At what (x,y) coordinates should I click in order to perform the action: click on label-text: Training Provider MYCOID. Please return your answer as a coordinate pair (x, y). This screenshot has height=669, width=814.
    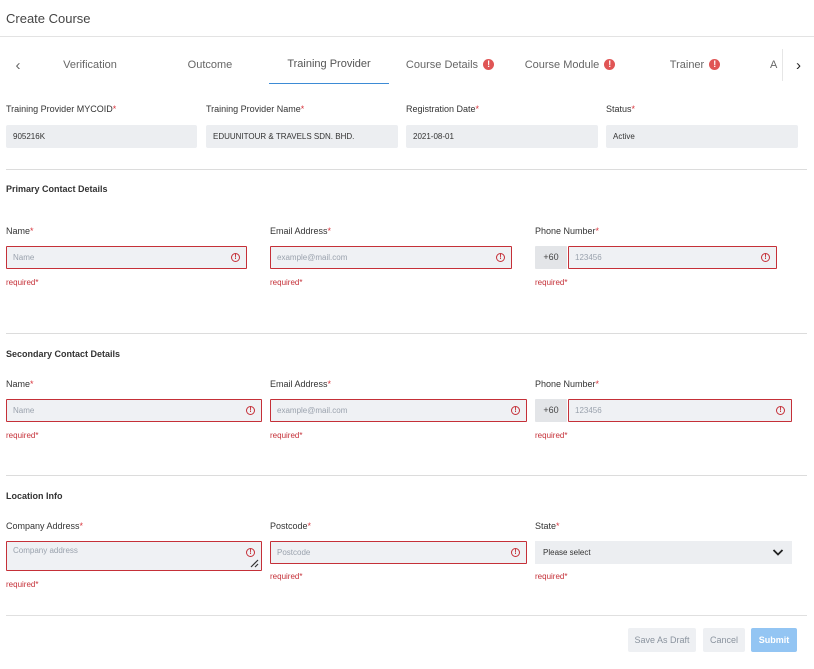
    Looking at the image, I should click on (59, 109).